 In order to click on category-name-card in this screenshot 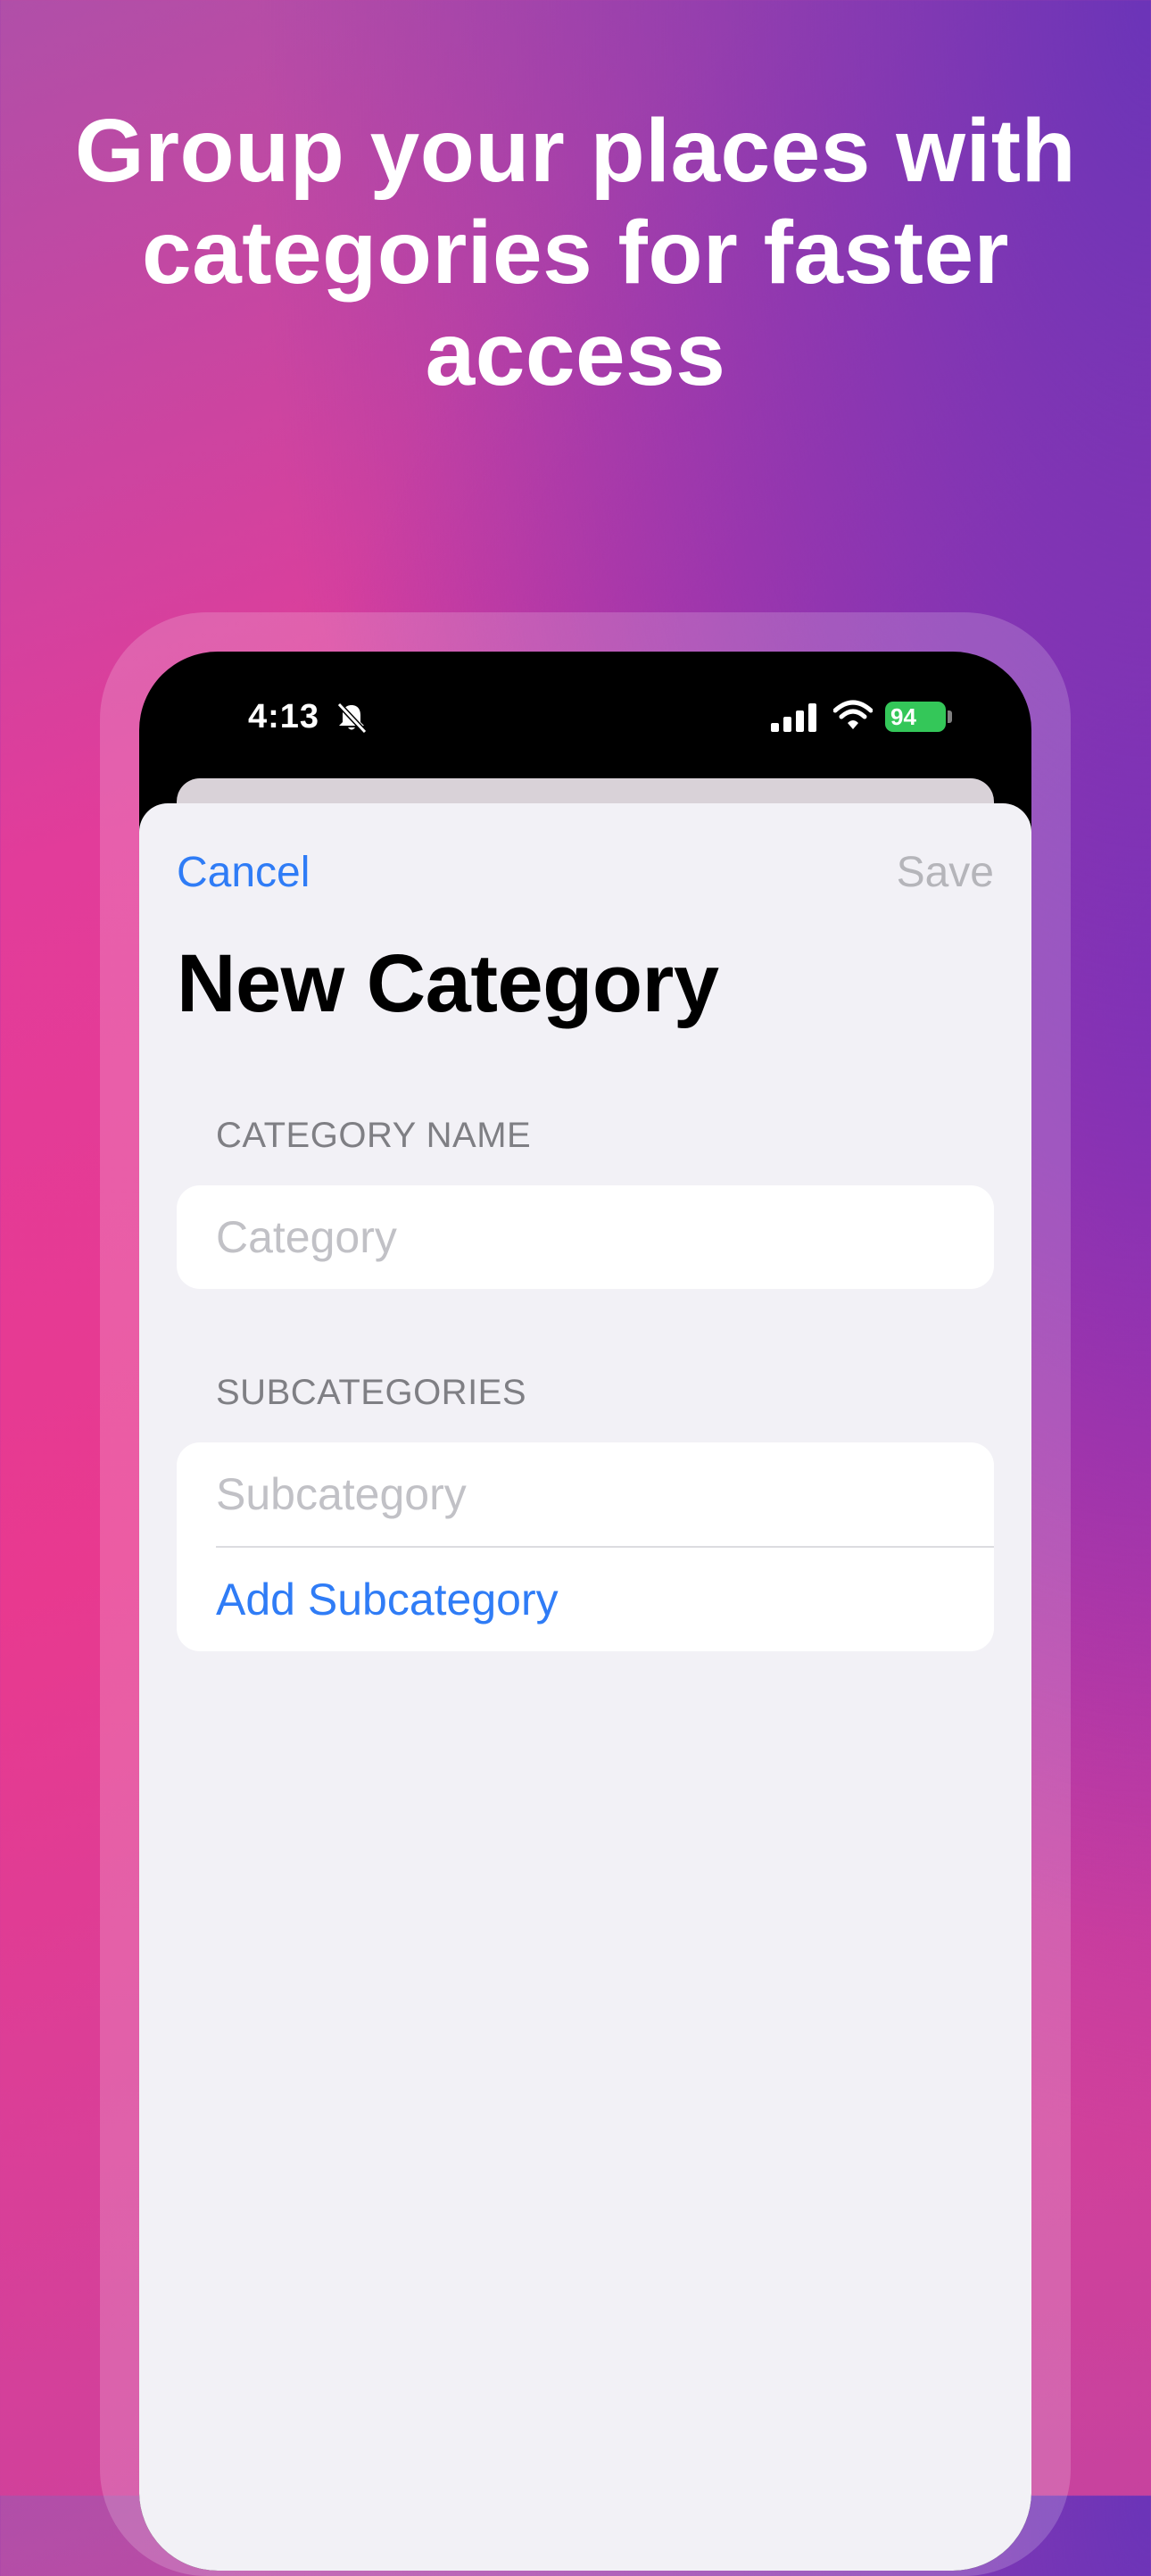, I will do `click(585, 1237)`.